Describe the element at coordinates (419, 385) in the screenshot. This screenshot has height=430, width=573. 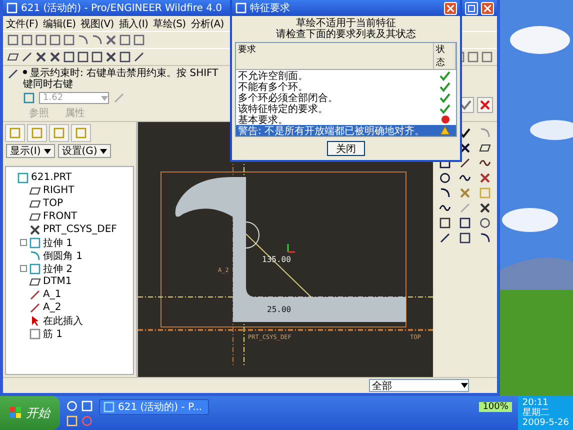
I see `filter-dropdown: 全部` at that location.